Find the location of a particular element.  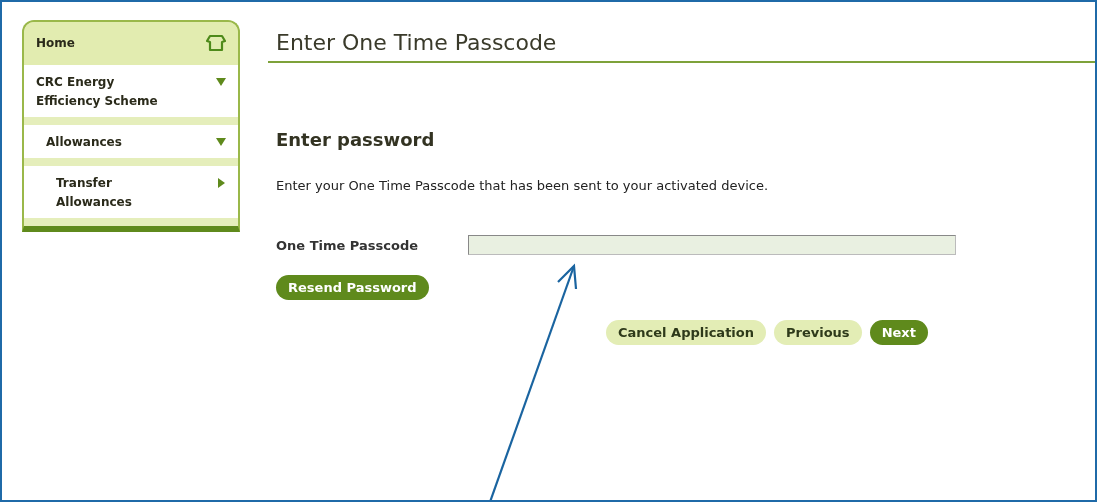

next-button: Next is located at coordinates (898, 332).